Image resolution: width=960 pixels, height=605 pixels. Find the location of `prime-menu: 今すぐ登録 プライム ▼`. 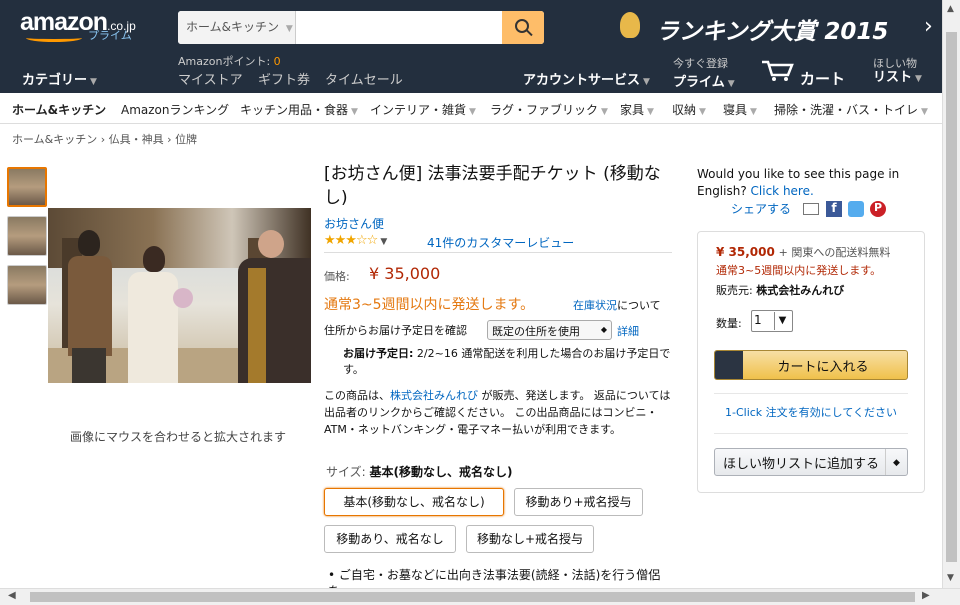

prime-menu: 今すぐ登録 プライム ▼ is located at coordinates (704, 72).